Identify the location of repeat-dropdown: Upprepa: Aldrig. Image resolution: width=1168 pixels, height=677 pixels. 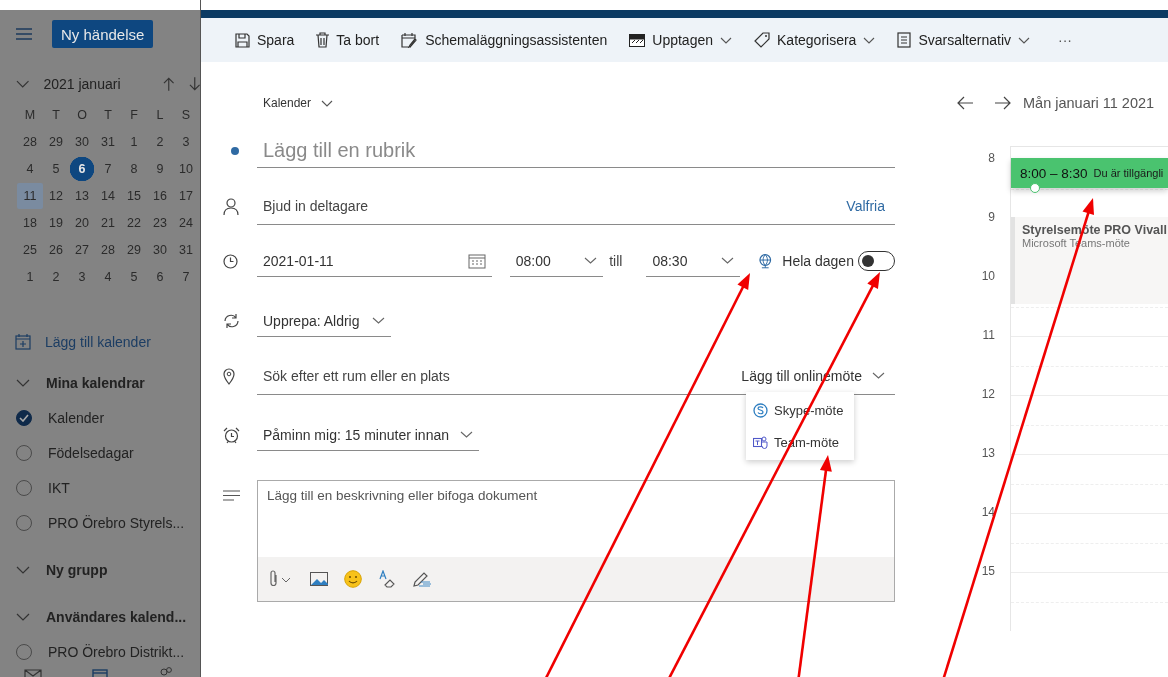
(324, 321).